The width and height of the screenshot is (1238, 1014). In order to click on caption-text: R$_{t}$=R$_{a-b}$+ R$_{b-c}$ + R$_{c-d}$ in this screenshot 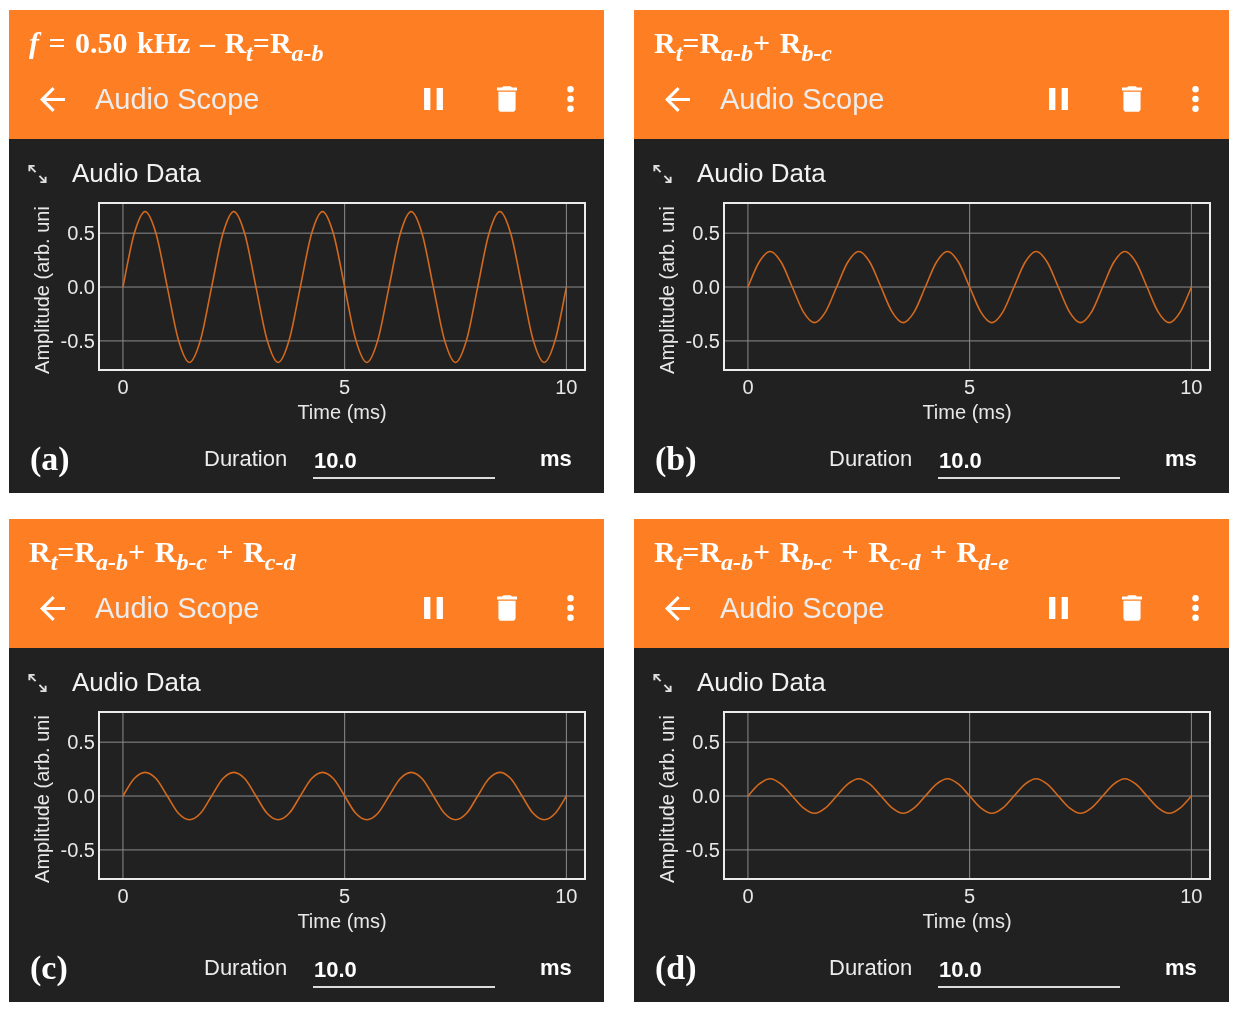, I will do `click(162, 552)`.